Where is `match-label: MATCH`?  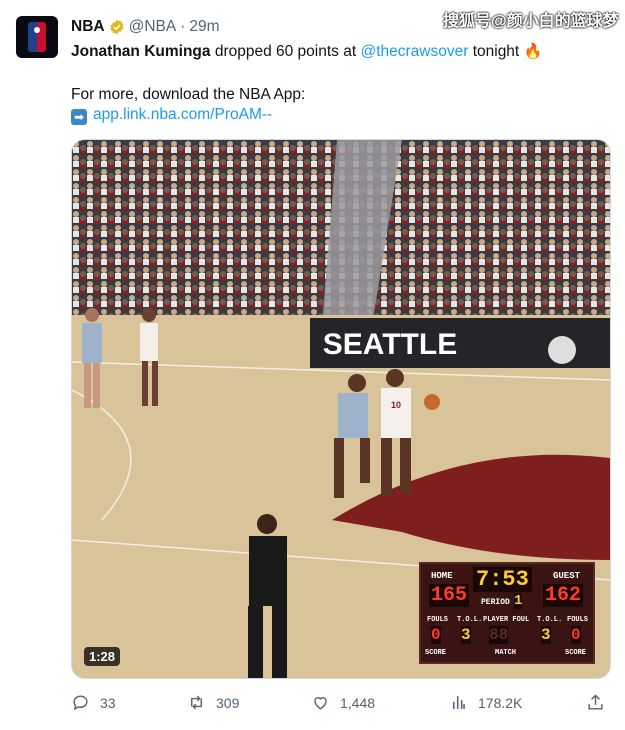
match-label: MATCH is located at coordinates (506, 653).